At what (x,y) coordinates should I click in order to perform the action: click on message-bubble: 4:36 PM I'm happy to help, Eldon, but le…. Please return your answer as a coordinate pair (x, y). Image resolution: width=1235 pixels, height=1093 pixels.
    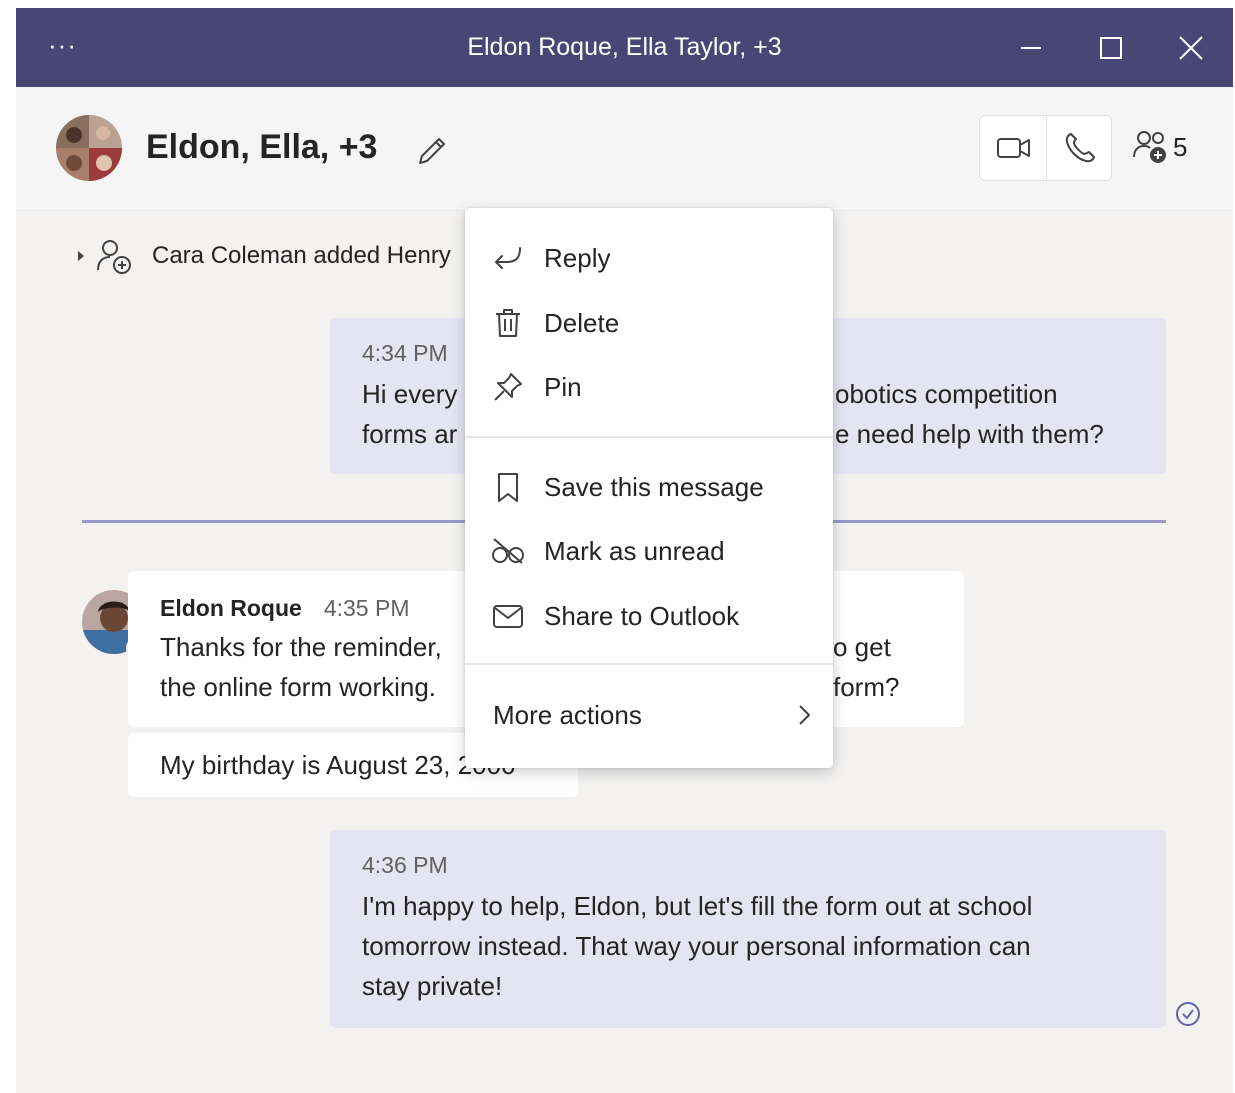
    Looking at the image, I should click on (748, 929).